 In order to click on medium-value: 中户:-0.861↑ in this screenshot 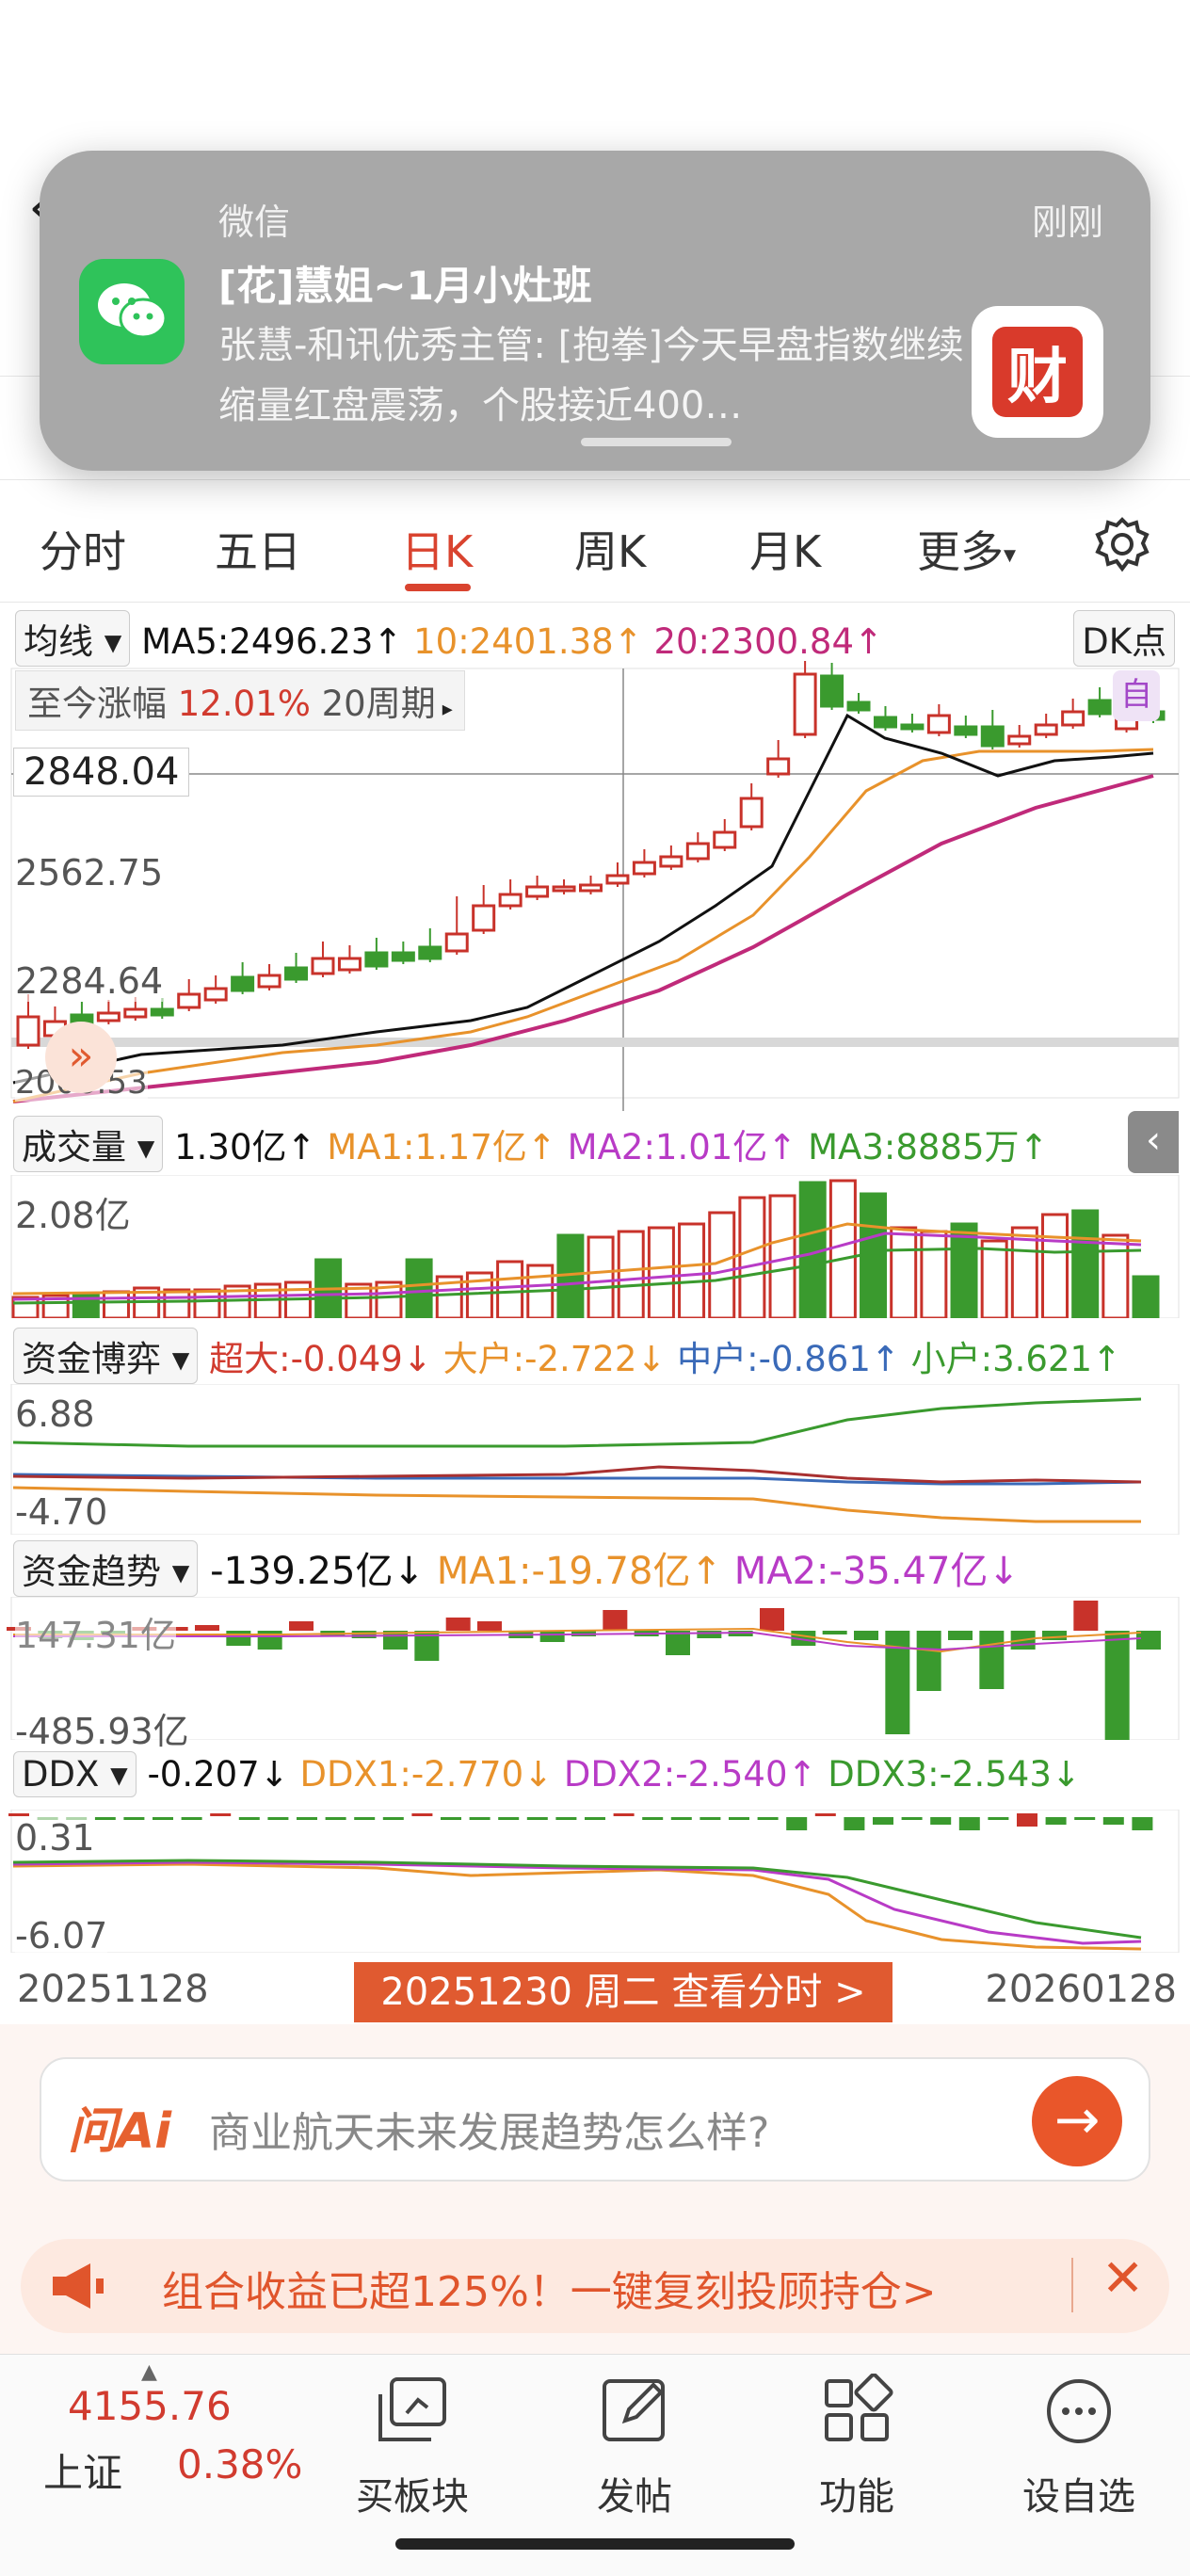, I will do `click(789, 1359)`.